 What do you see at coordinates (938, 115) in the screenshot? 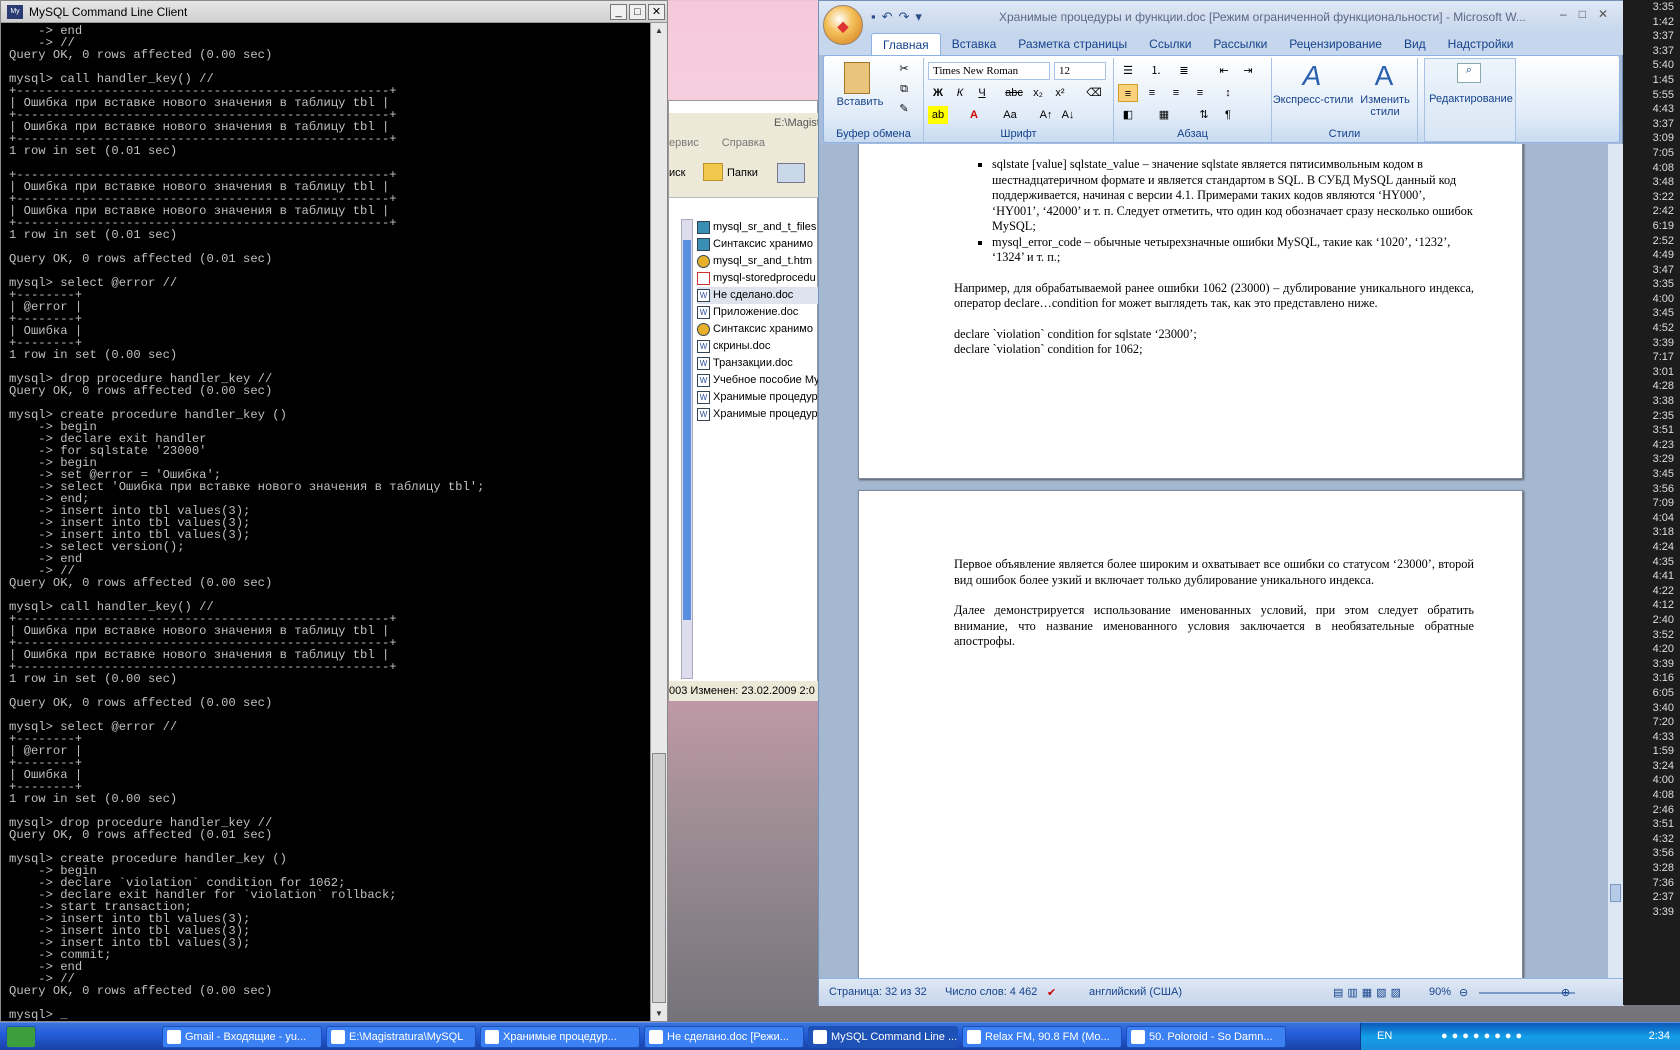
I see `highlight-icon: ab` at bounding box center [938, 115].